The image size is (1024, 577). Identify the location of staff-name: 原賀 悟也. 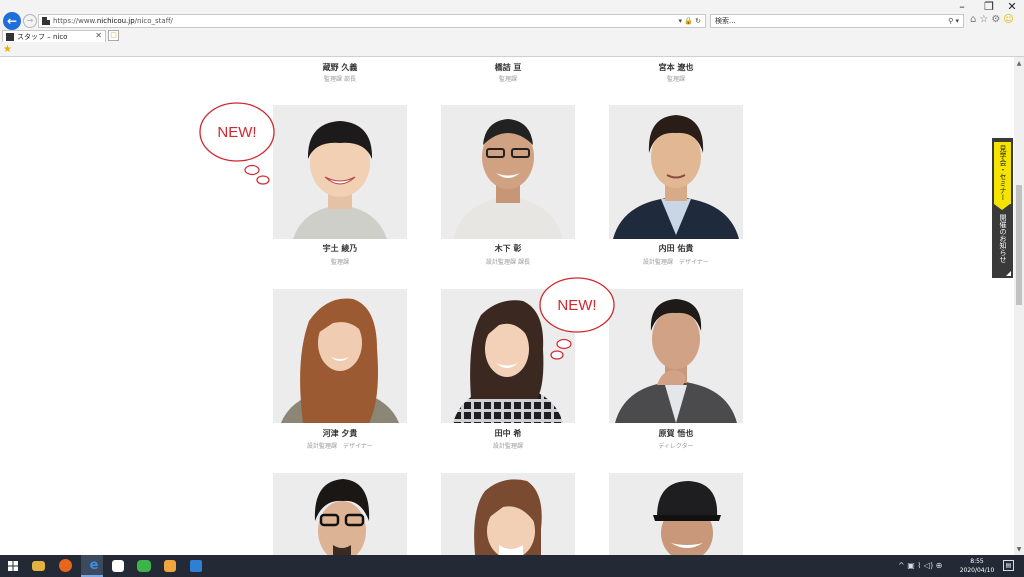
(676, 433).